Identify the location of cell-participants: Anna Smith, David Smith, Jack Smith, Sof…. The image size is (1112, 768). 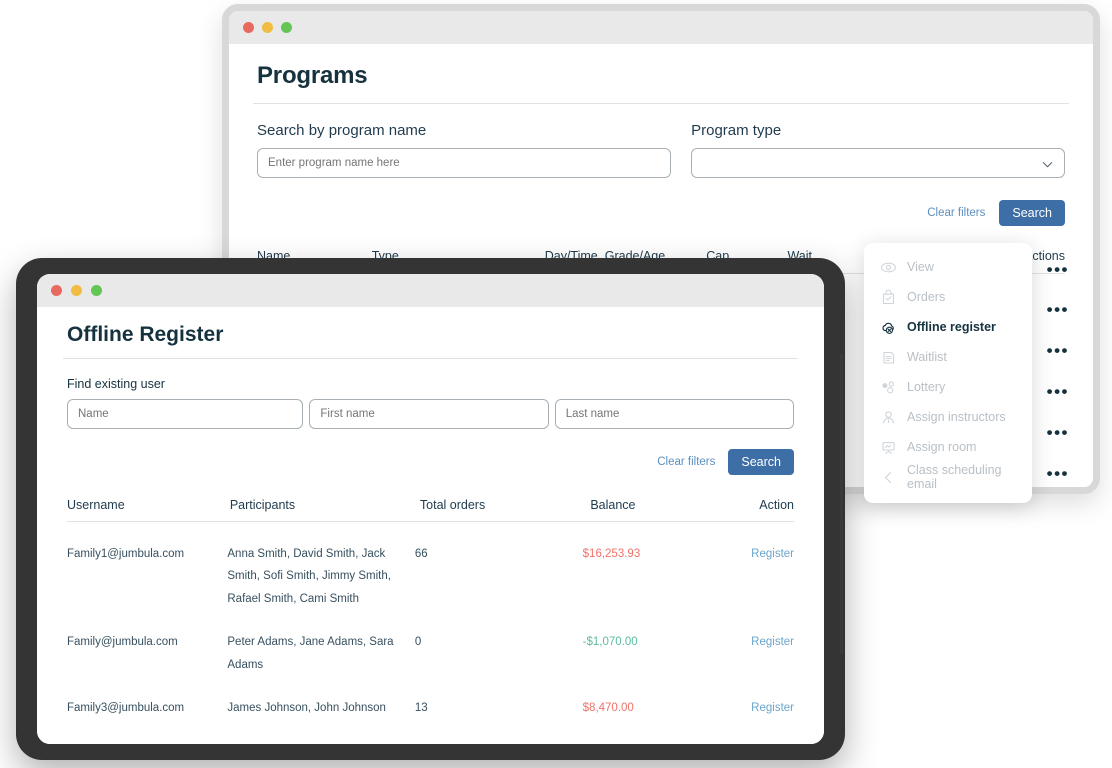
(309, 576).